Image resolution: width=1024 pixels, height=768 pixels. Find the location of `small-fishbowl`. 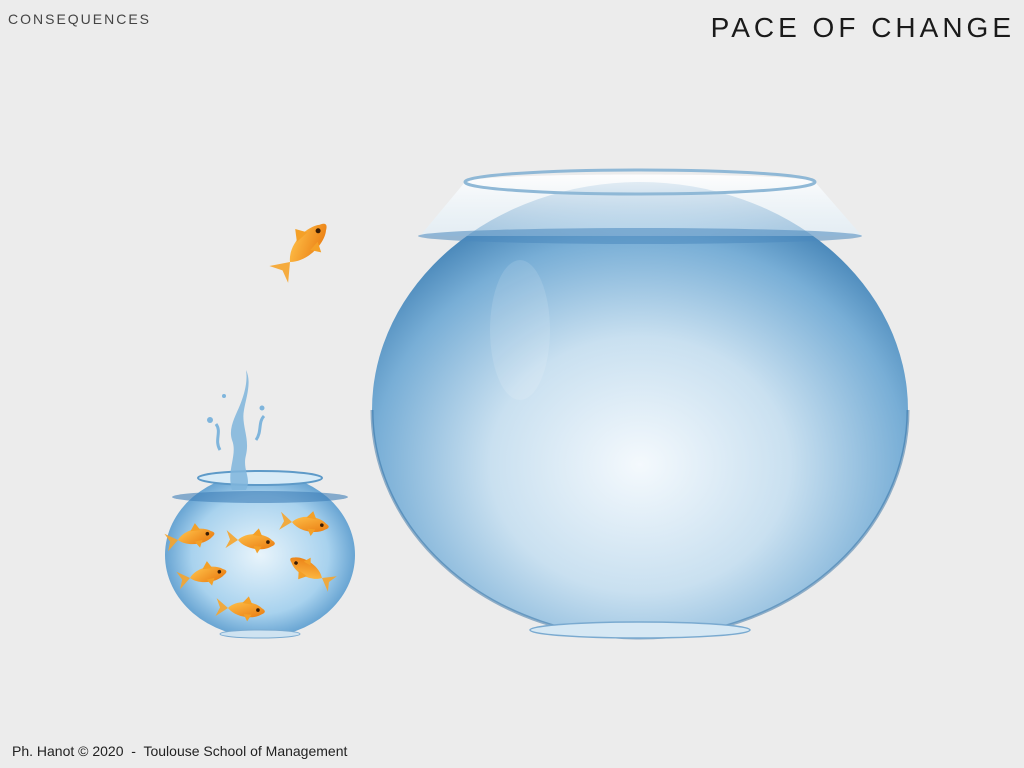

small-fishbowl is located at coordinates (259, 504).